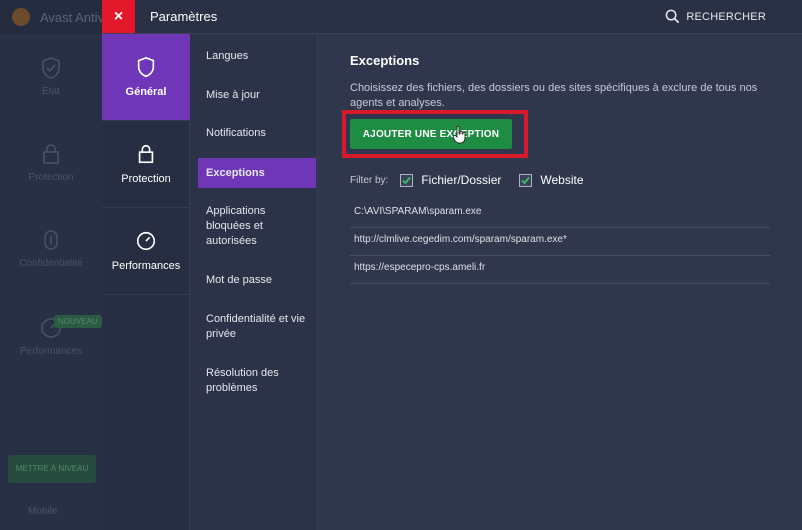 Image resolution: width=802 pixels, height=530 pixels. Describe the element at coordinates (369, 180) in the screenshot. I see `filter-label: Filter by:` at that location.